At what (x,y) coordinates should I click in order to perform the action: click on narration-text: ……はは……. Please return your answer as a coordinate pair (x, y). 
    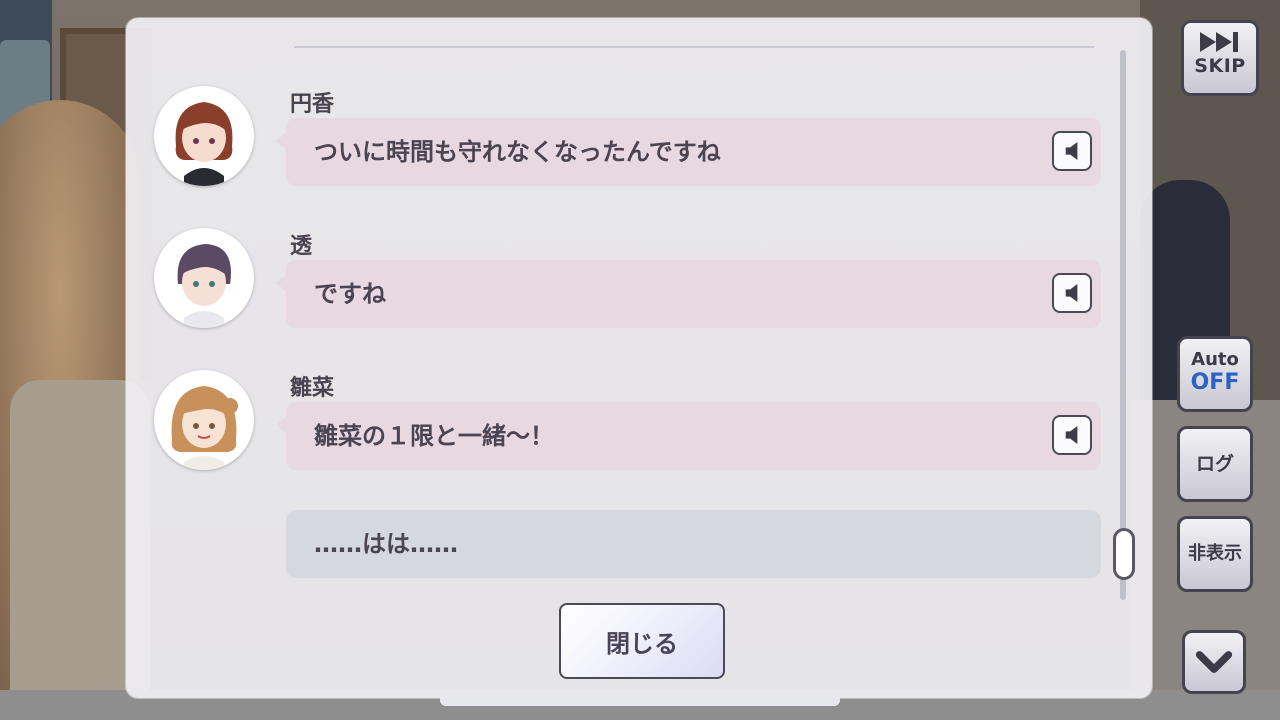
    Looking at the image, I should click on (386, 544).